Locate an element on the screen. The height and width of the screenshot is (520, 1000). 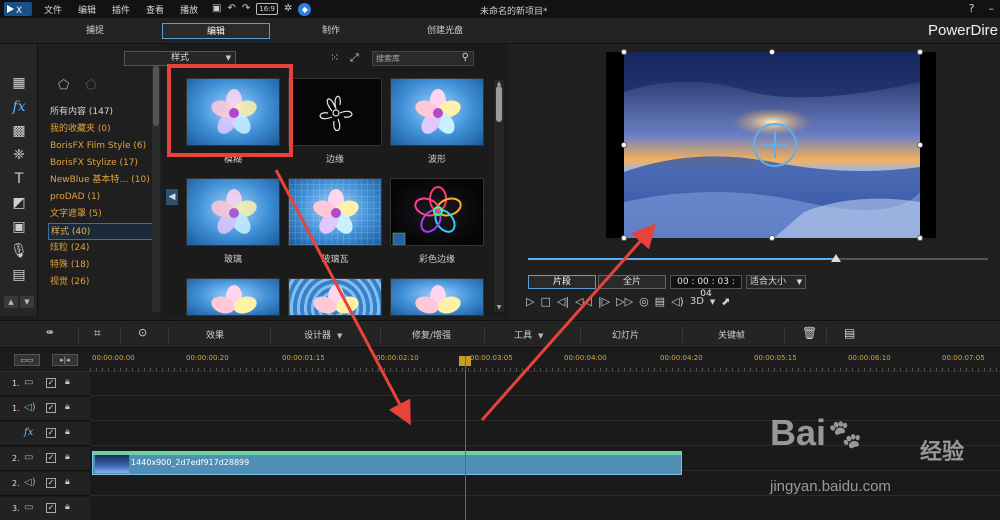
category-visual: 视觉 (26) is located at coordinates (104, 282).